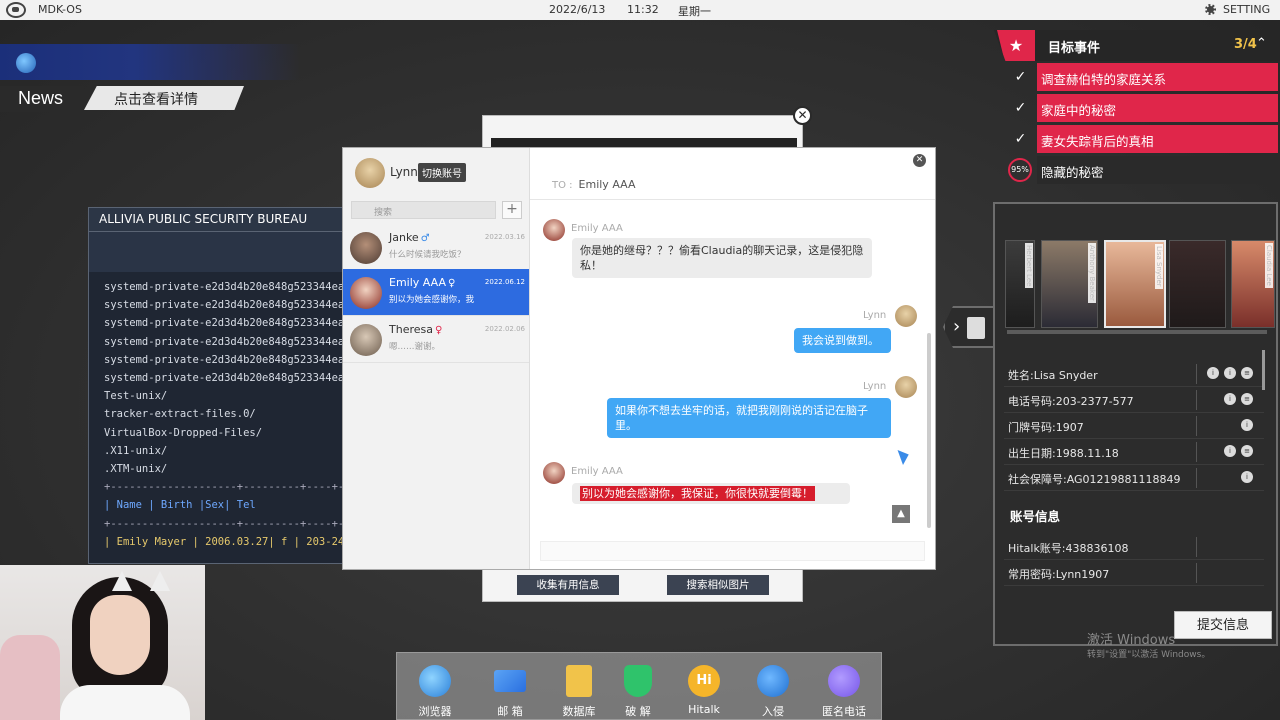 The width and height of the screenshot is (1280, 720). What do you see at coordinates (1245, 44) in the screenshot?
I see `objectives-count: 3/4` at bounding box center [1245, 44].